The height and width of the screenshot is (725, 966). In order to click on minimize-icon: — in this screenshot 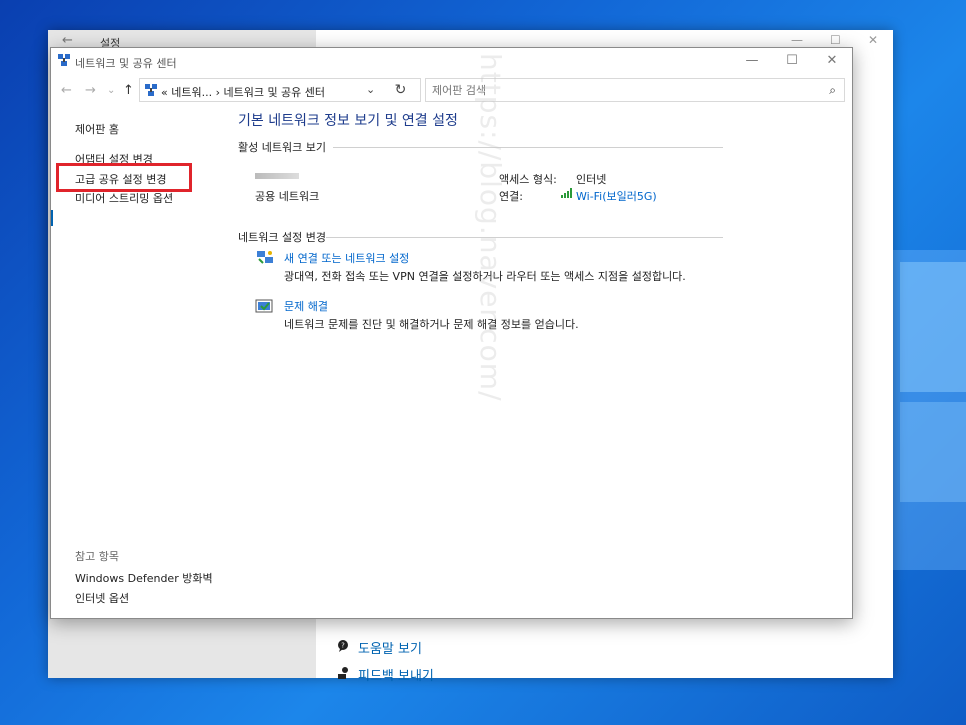, I will do `click(797, 40)`.